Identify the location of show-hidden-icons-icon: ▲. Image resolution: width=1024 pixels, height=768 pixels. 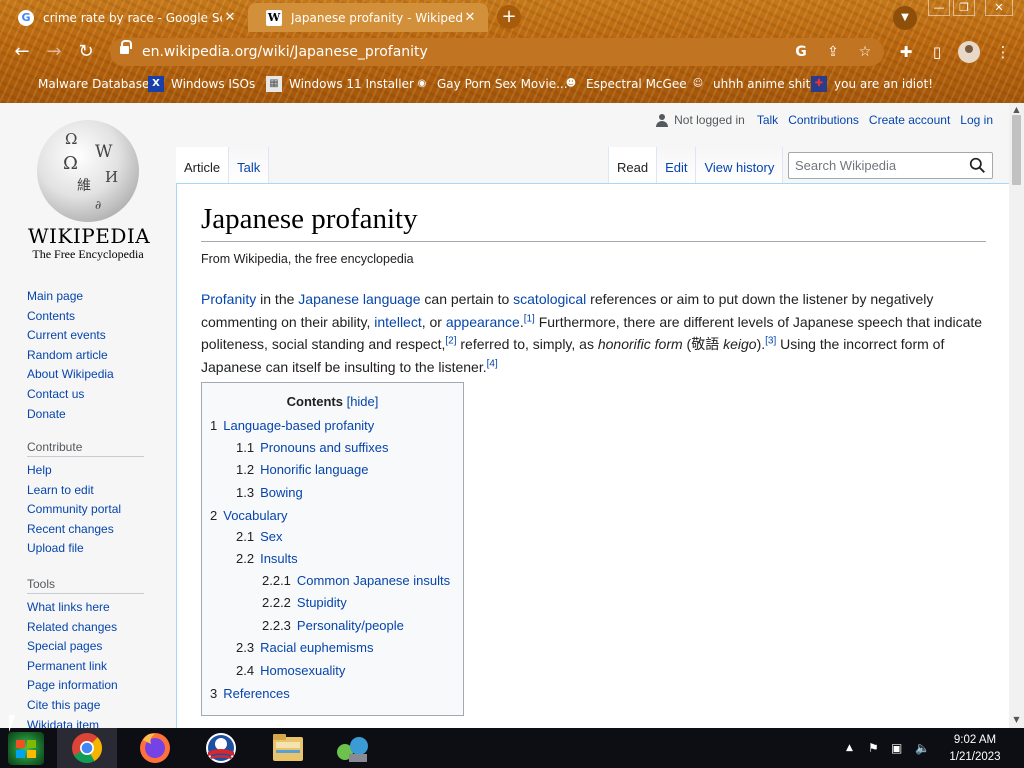
(849, 748).